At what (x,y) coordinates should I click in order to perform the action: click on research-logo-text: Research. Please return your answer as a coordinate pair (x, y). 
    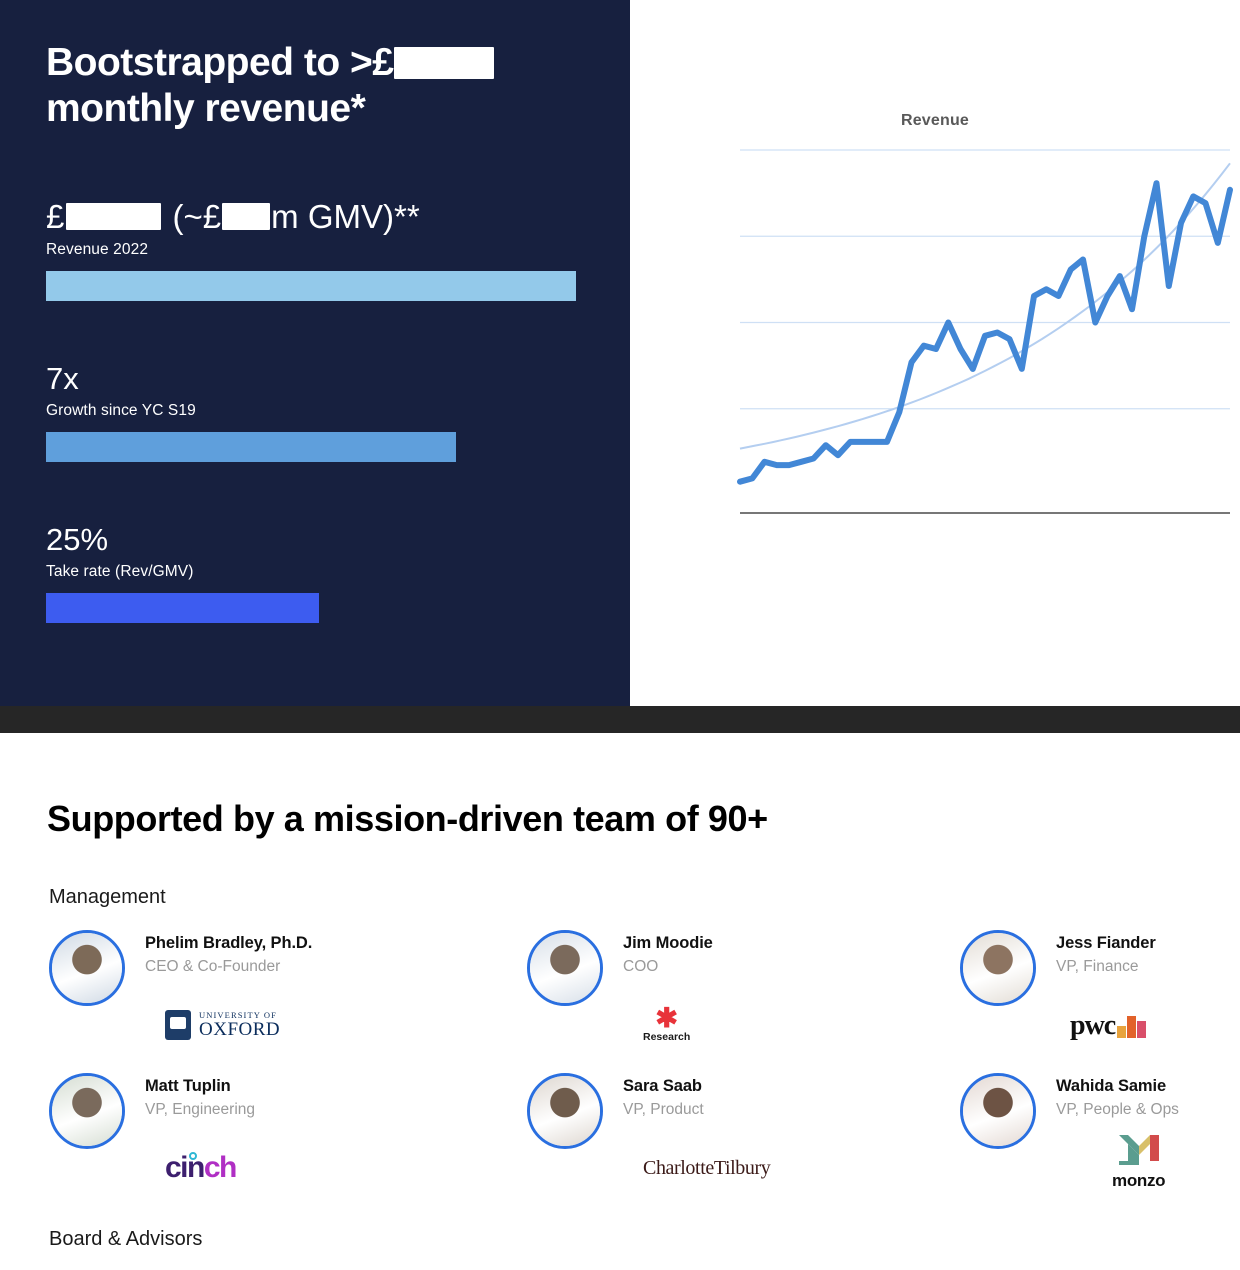
    Looking at the image, I should click on (667, 1036).